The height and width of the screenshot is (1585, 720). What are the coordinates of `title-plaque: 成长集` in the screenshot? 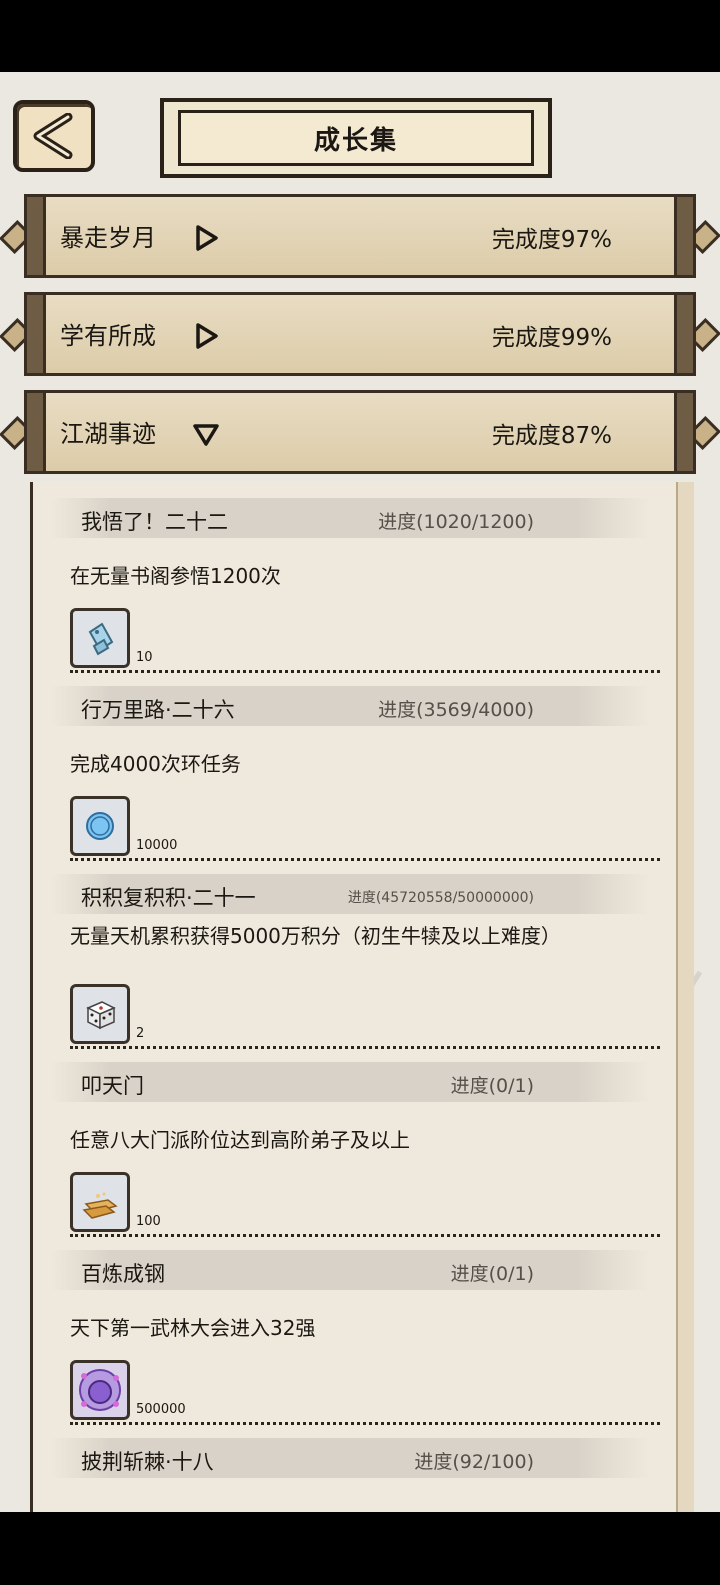 It's located at (356, 138).